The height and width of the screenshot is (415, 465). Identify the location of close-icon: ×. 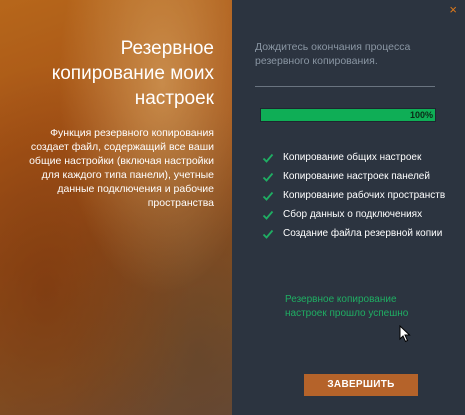
(453, 9).